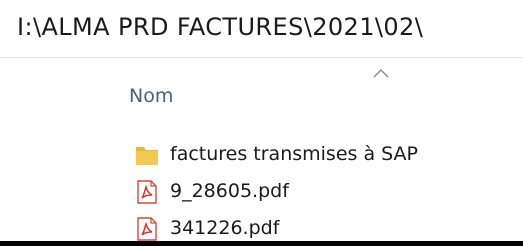  Describe the element at coordinates (225, 228) in the screenshot. I see `file-name: 341226.pdf` at that location.